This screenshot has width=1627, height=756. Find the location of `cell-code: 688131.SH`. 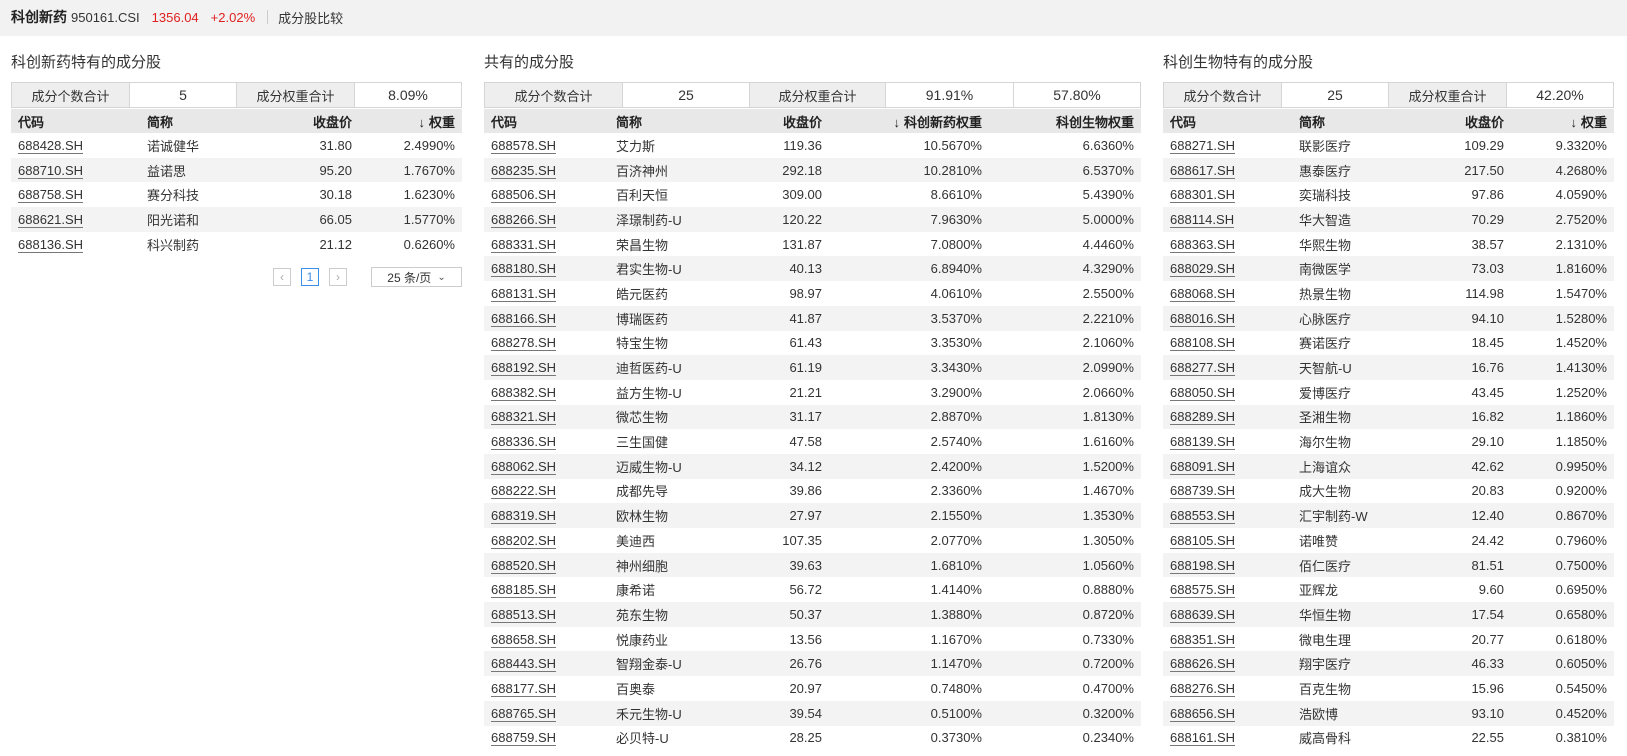

cell-code: 688131.SH is located at coordinates (546, 293).